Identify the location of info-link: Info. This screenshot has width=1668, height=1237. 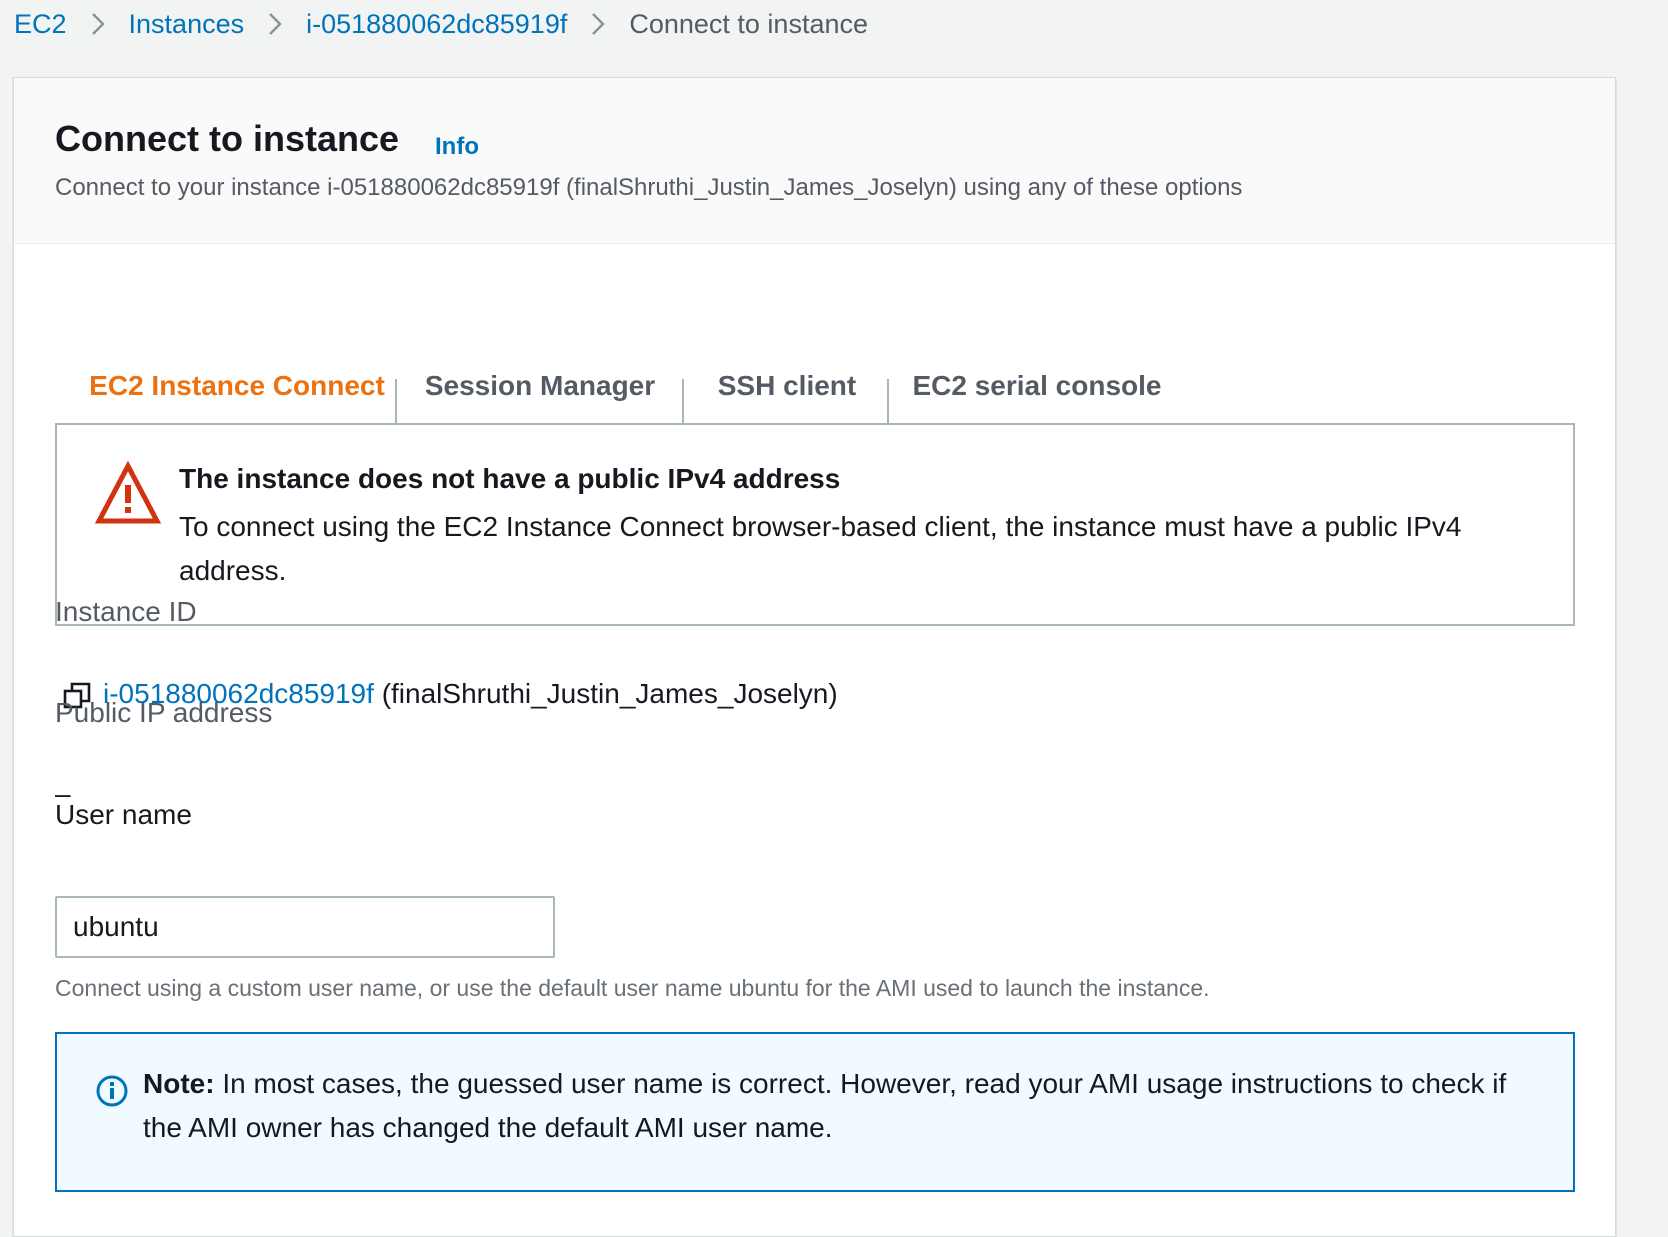
(457, 147).